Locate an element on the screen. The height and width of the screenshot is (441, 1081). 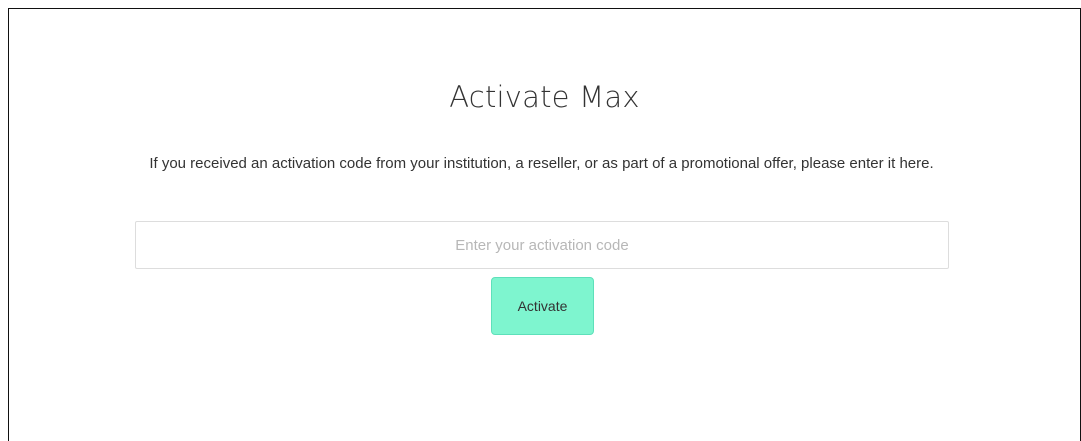
page-title: Activate Max is located at coordinates (544, 97).